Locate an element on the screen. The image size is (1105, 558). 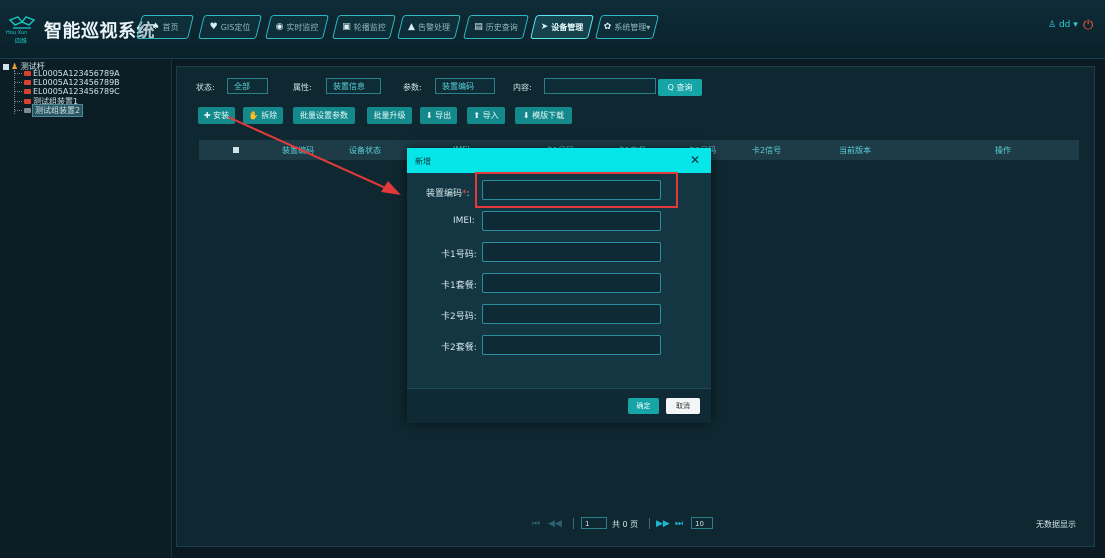
tab-carousel-monitor: ▣ 轮播监控 is located at coordinates (364, 27).